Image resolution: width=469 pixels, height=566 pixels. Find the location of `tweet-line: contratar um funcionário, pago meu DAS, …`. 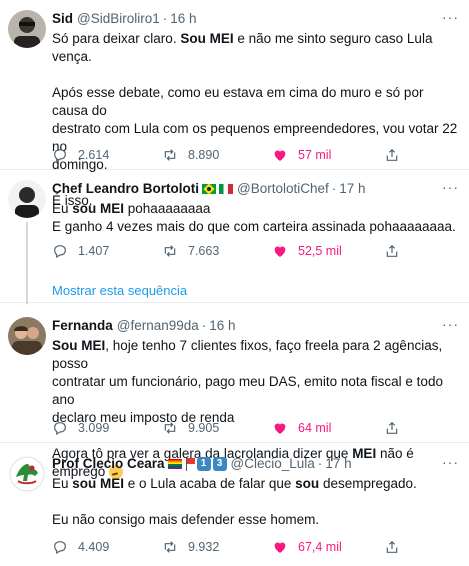

tweet-line: contratar um funcionário, pago meu DAS, … is located at coordinates (247, 390).